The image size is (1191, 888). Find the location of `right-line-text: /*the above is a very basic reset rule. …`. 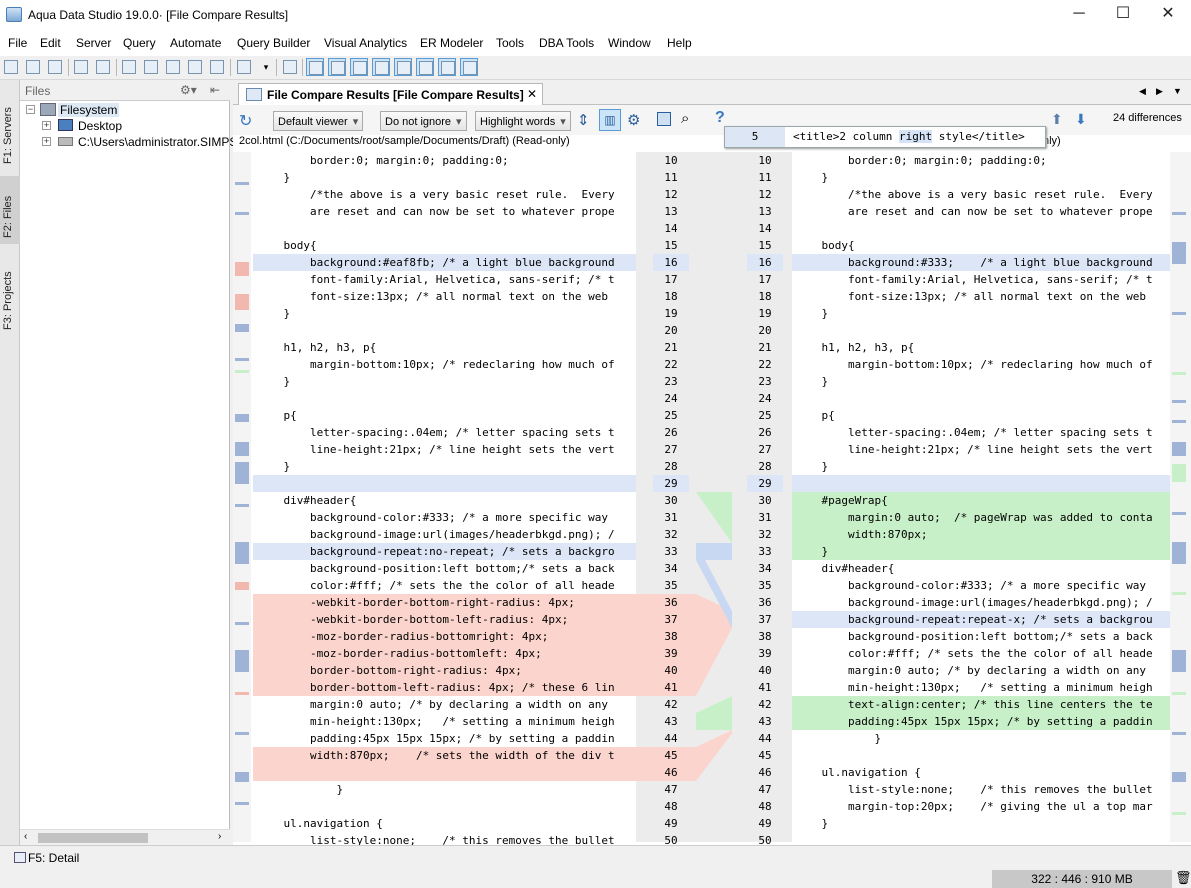

right-line-text: /*the above is a very basic reset rule. … is located at coordinates (974, 194).